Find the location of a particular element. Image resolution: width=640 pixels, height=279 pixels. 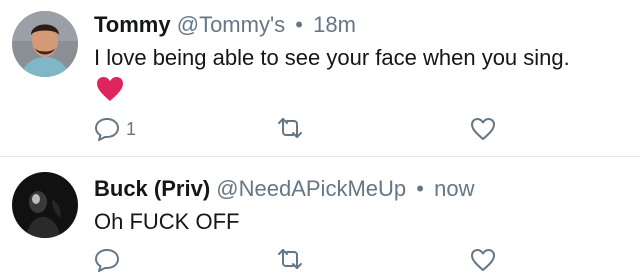

reply-count: 1 is located at coordinates (131, 128).